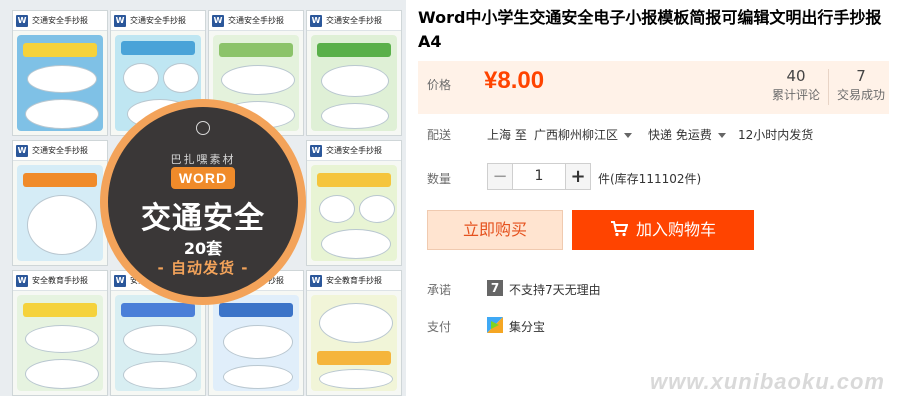 The width and height of the screenshot is (899, 396). What do you see at coordinates (653, 87) in the screenshot?
I see `price-panel: 价格 ¥8.00 40 累计评论 7 交易成功` at bounding box center [653, 87].